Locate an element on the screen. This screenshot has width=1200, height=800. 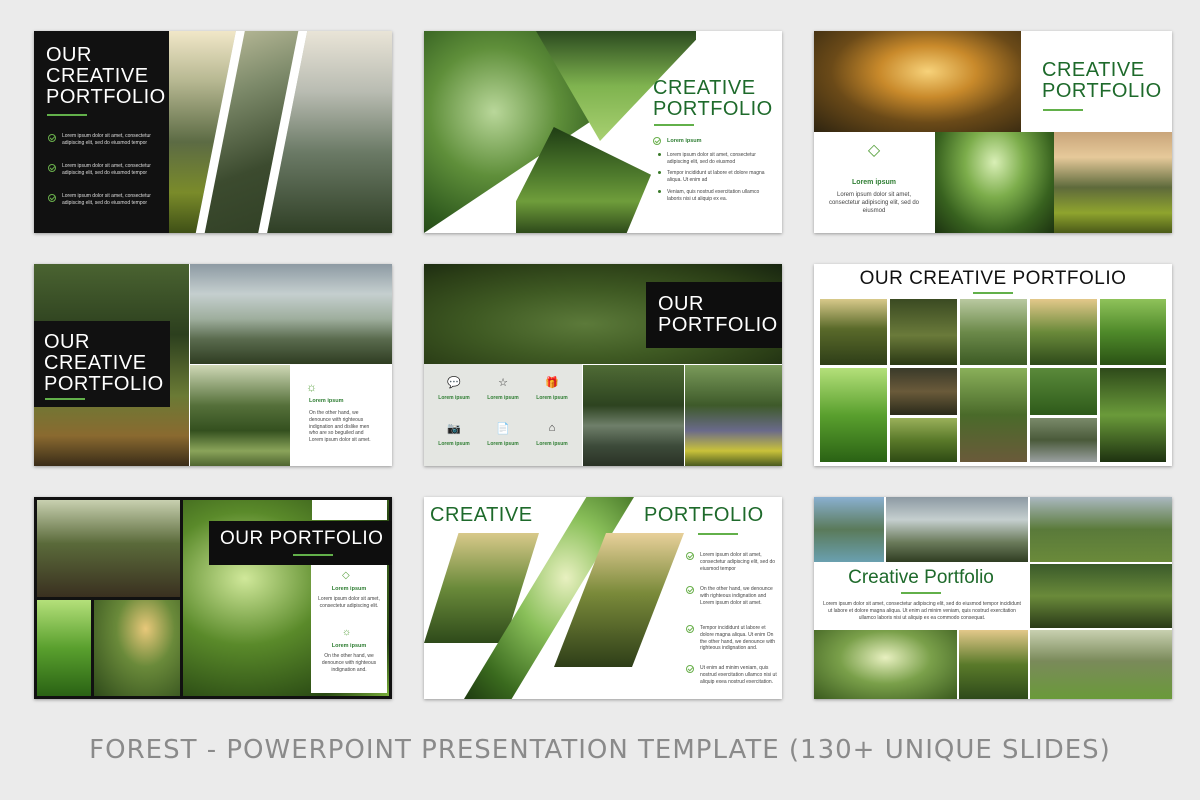
document-icon: 📄 is located at coordinates (503, 429).